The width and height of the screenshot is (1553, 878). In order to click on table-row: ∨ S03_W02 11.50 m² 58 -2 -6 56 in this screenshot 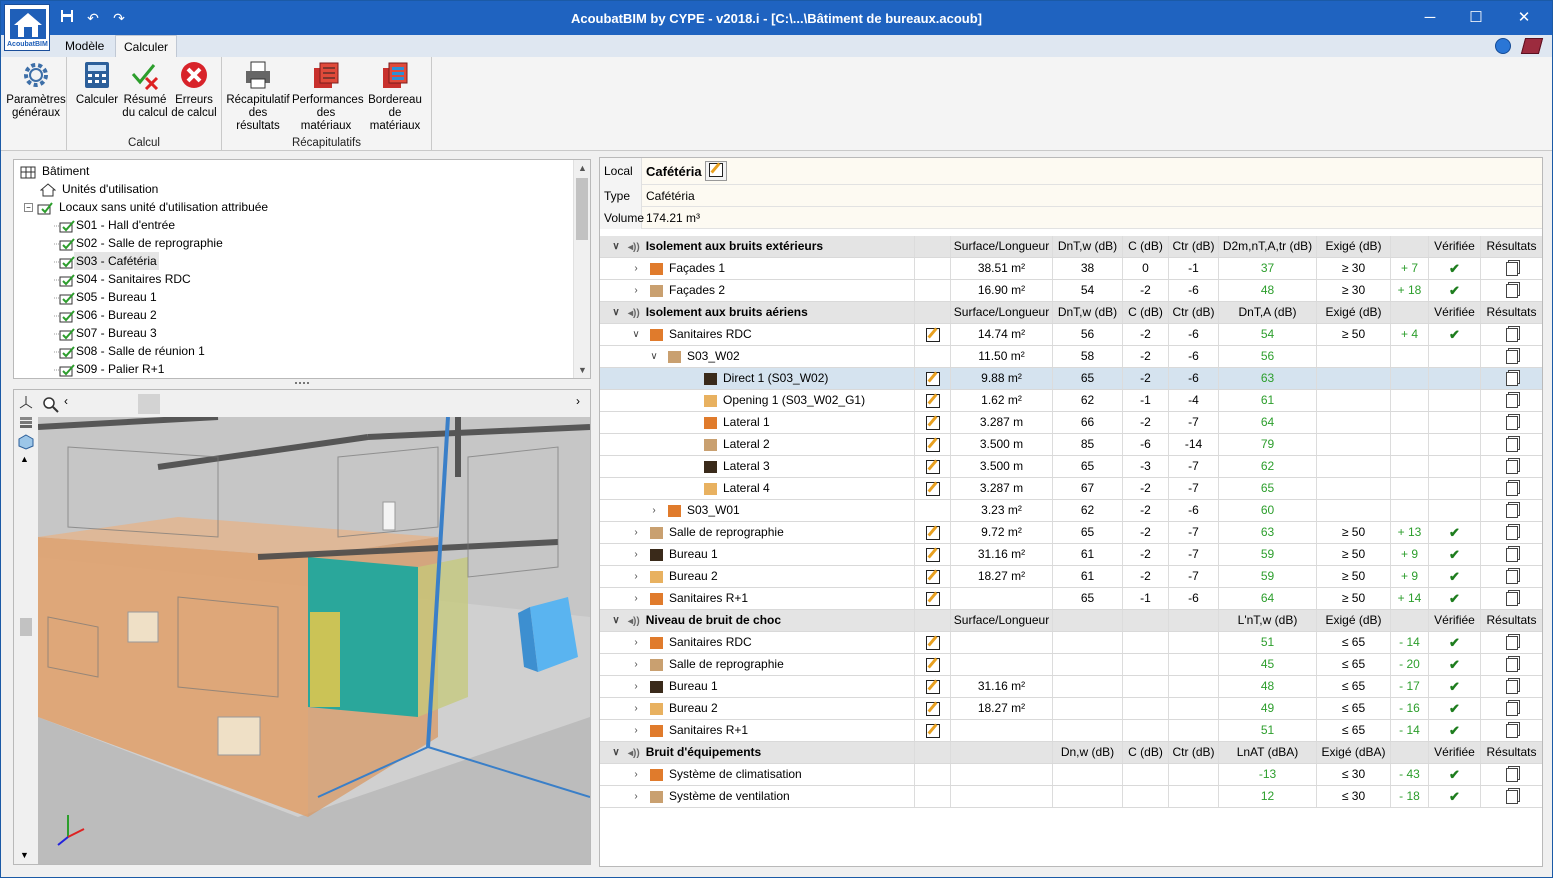, I will do `click(1071, 357)`.